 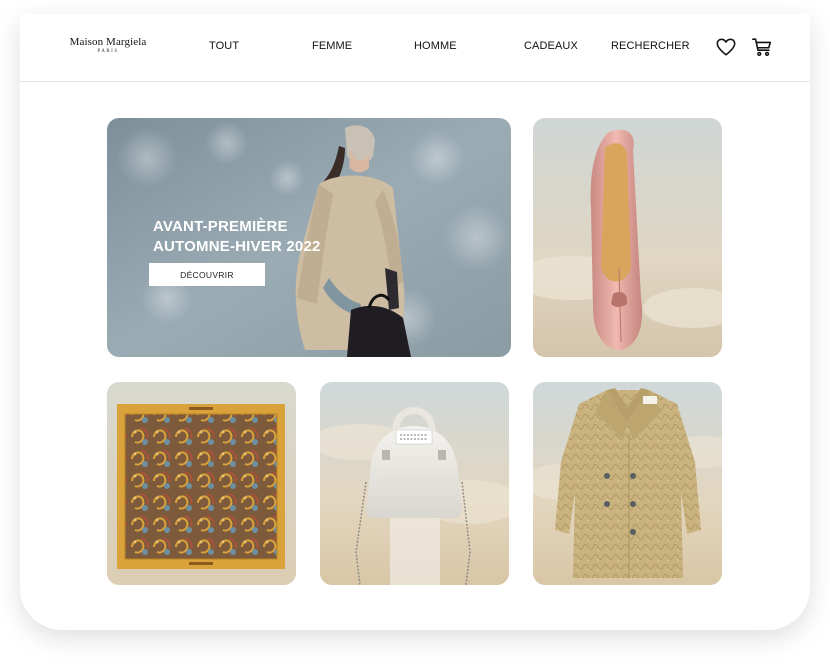 I want to click on nav-item-femme: FEMME, so click(x=332, y=46).